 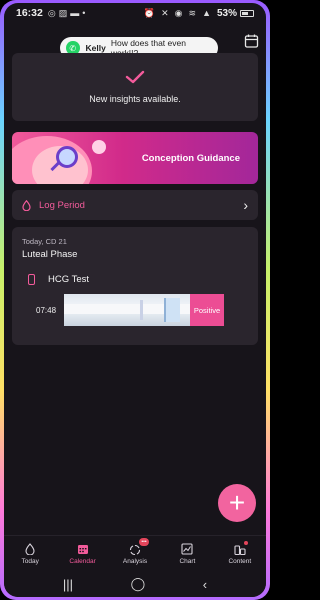 What do you see at coordinates (165, 12) in the screenshot?
I see `mute-icon: ✕` at bounding box center [165, 12].